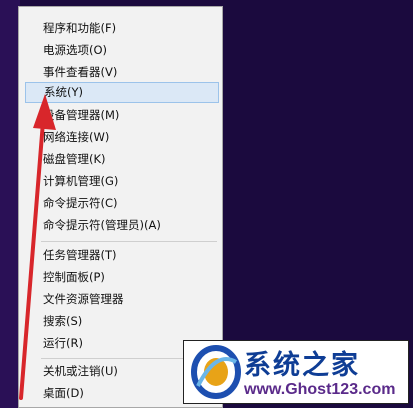 This screenshot has width=413, height=408. What do you see at coordinates (302, 365) in the screenshot?
I see `watermark-title: 系统之家` at bounding box center [302, 365].